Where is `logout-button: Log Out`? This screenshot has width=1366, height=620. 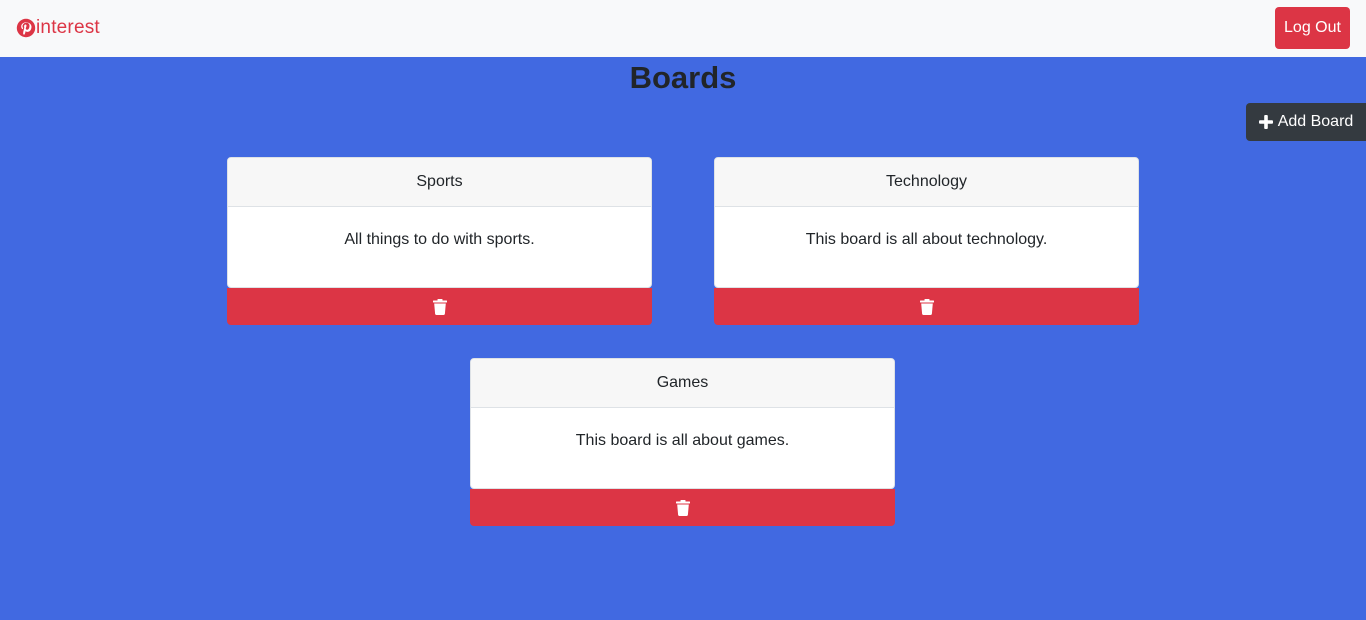
logout-button: Log Out is located at coordinates (1312, 28).